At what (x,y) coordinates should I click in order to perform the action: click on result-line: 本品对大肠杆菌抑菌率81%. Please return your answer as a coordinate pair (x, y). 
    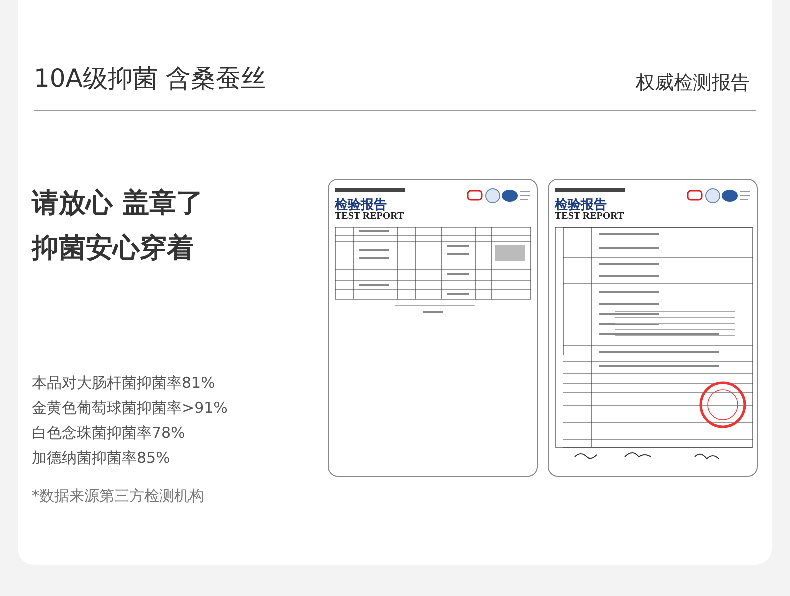
    Looking at the image, I should click on (124, 383).